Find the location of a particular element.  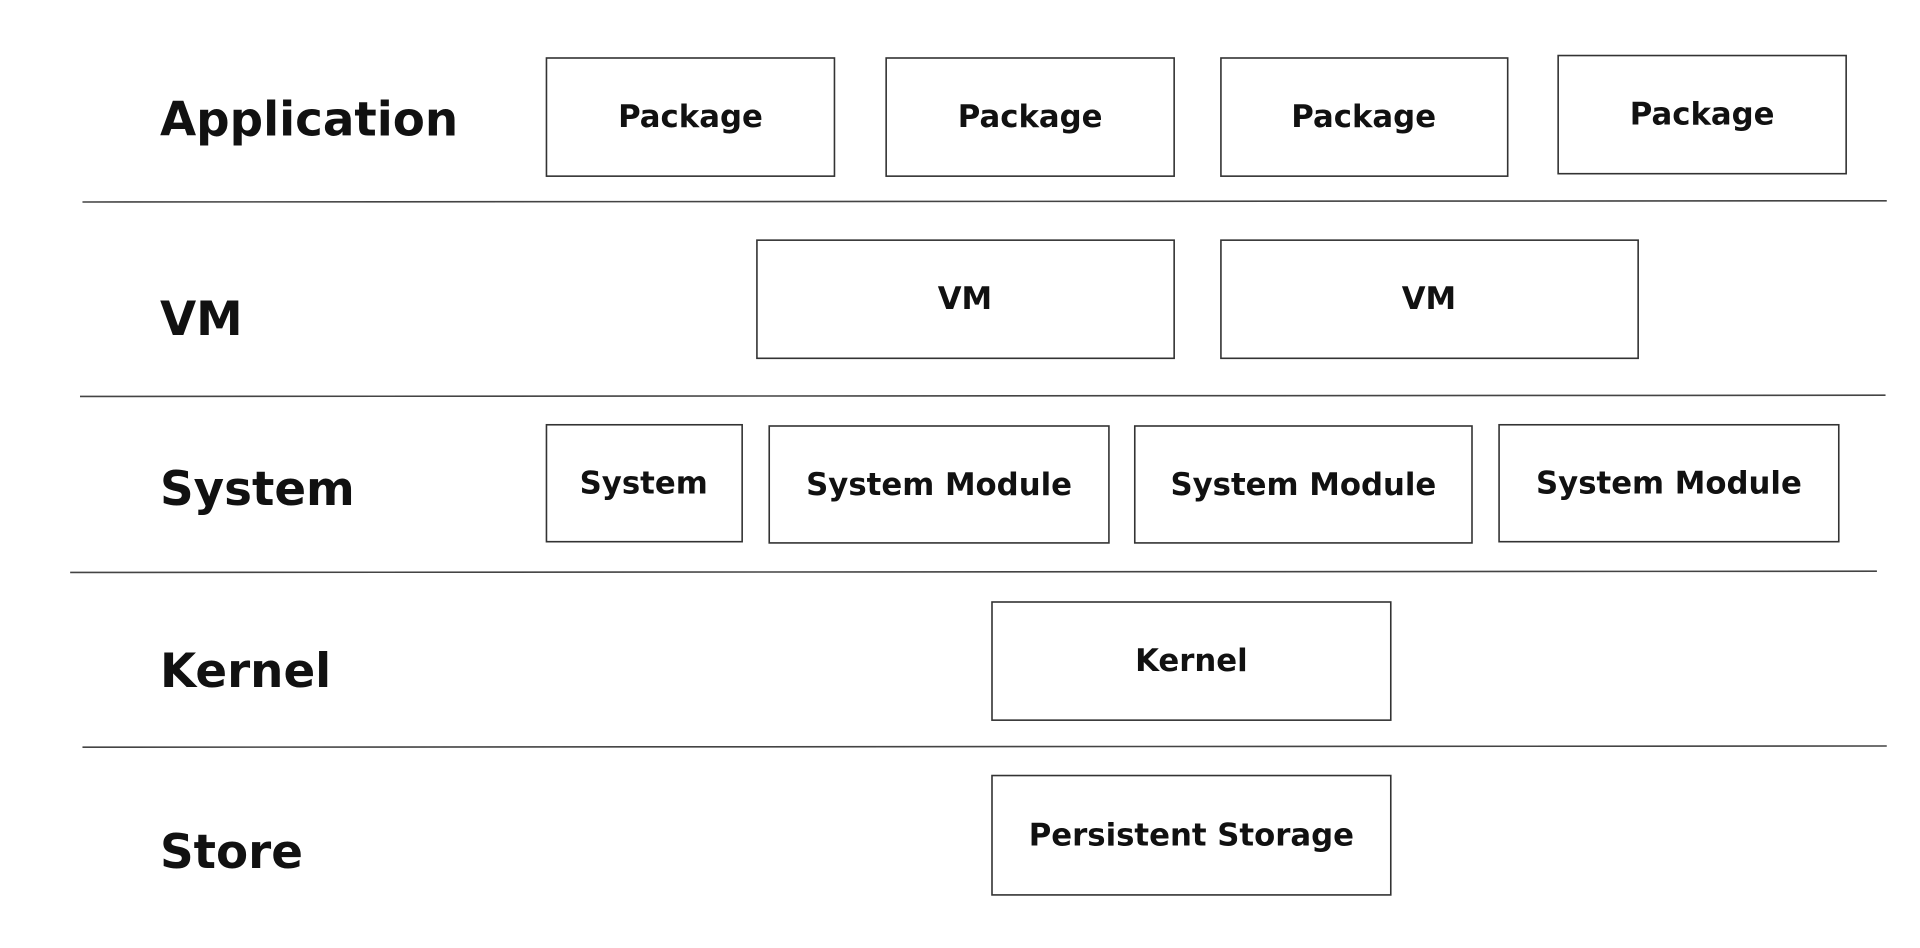

persistent-storage-box: Persistent Storage is located at coordinates (1191, 835).